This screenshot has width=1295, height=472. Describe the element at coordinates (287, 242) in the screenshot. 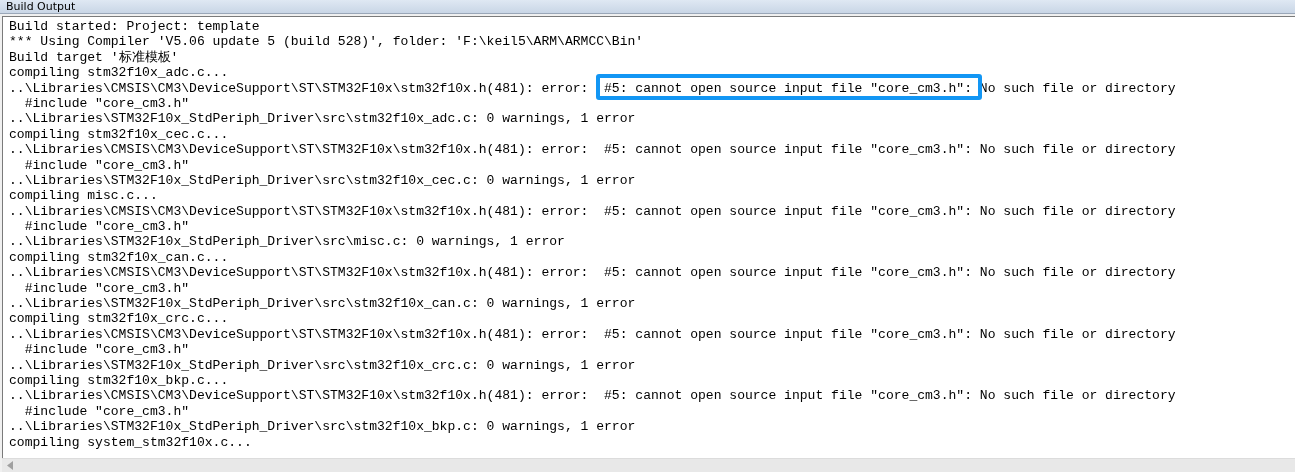

I see `output-line: ..\Libraries\STM32F10x_StdPeriph_Driver\src\misc.c: 0 warnings, 1 error` at that location.